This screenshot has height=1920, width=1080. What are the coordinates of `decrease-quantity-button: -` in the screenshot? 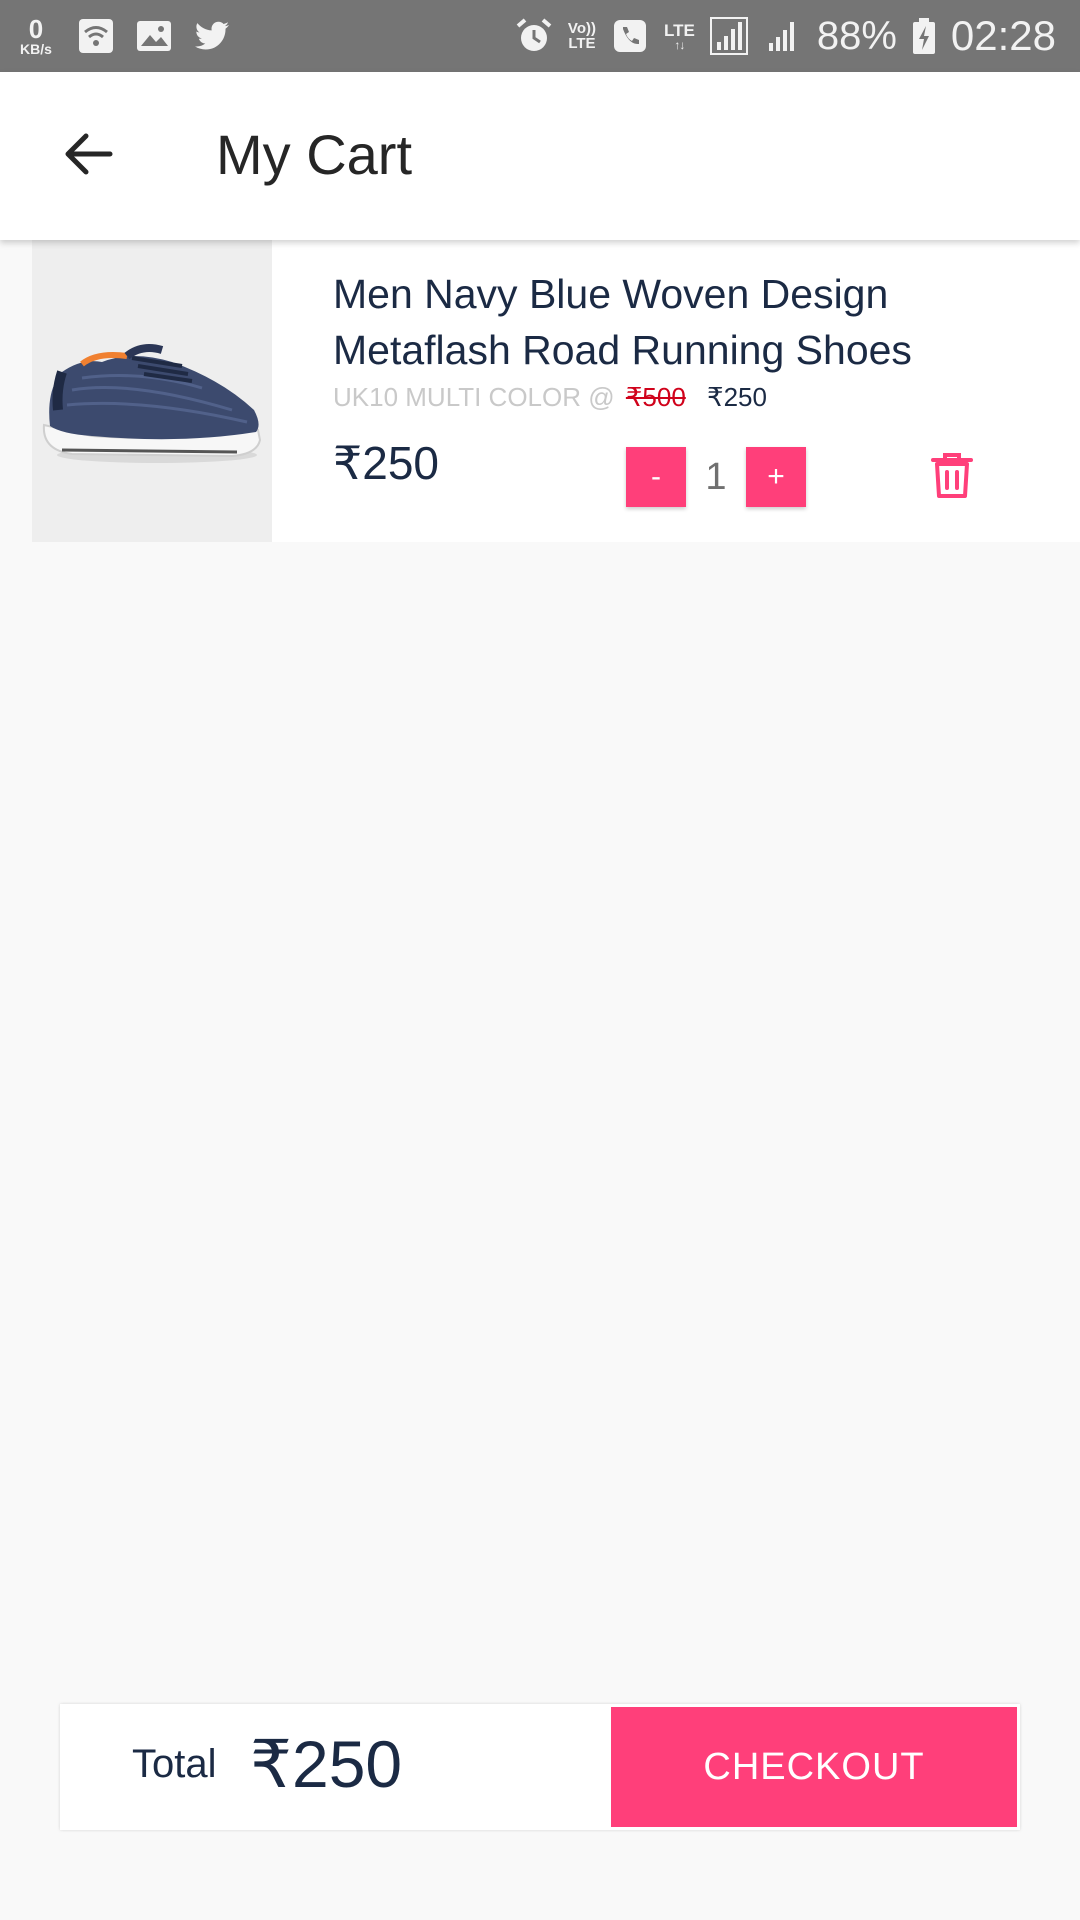 It's located at (656, 477).